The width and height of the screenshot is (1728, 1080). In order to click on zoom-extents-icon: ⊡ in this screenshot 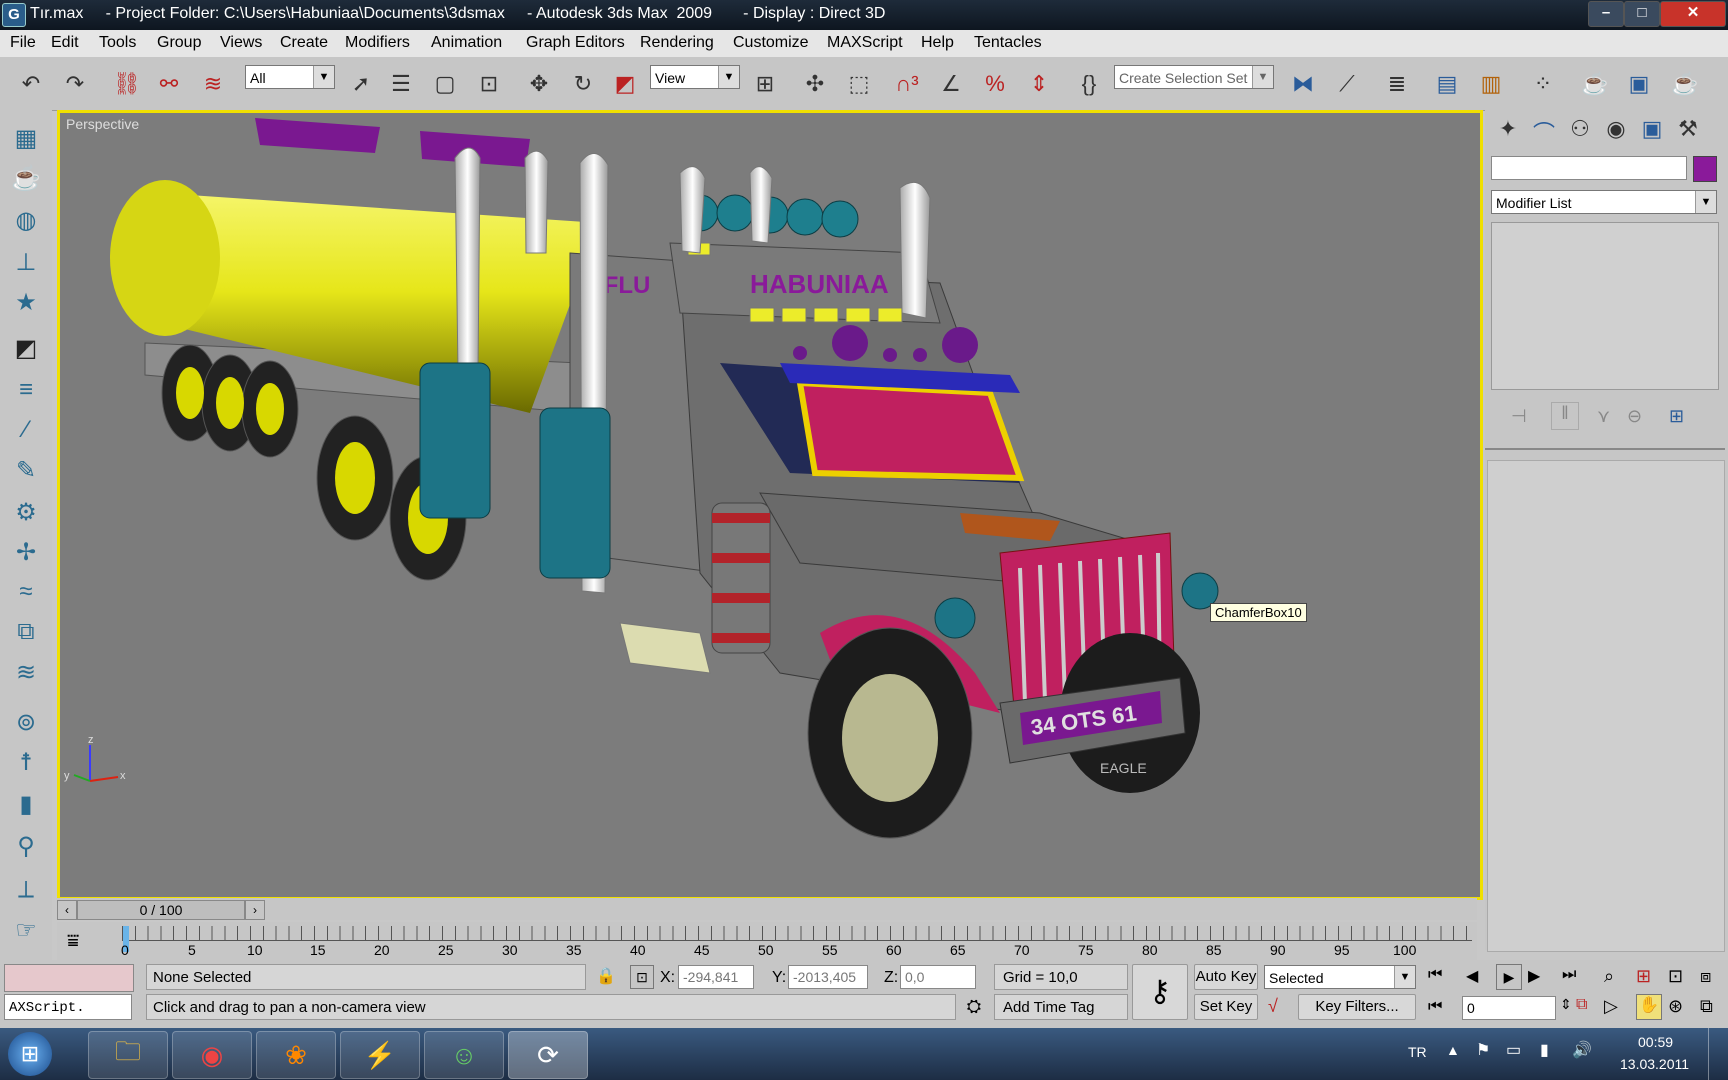, I will do `click(1675, 976)`.